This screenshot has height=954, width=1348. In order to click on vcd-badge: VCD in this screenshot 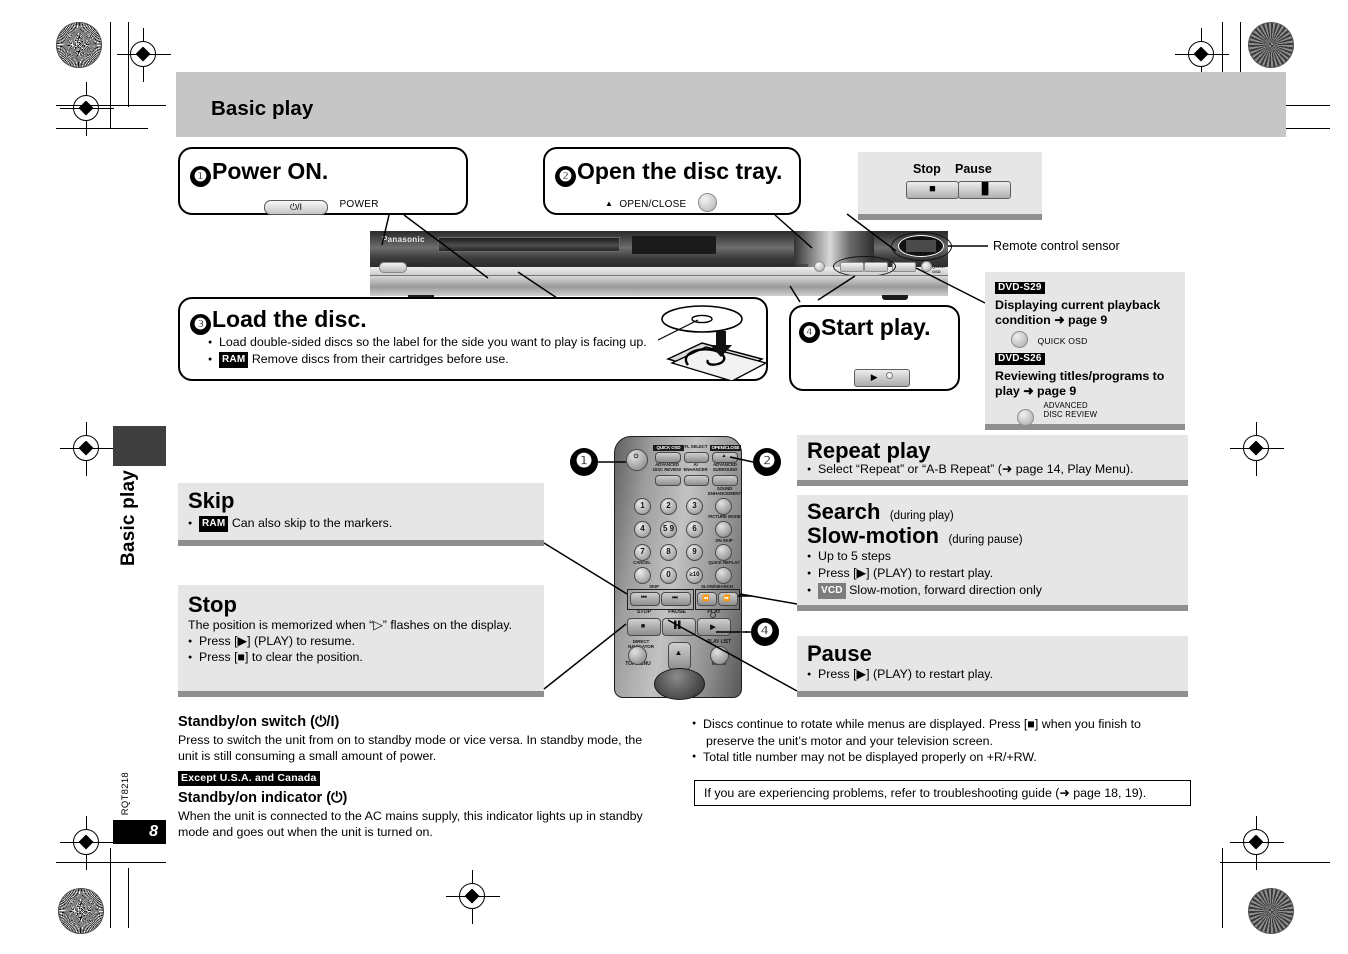, I will do `click(832, 591)`.